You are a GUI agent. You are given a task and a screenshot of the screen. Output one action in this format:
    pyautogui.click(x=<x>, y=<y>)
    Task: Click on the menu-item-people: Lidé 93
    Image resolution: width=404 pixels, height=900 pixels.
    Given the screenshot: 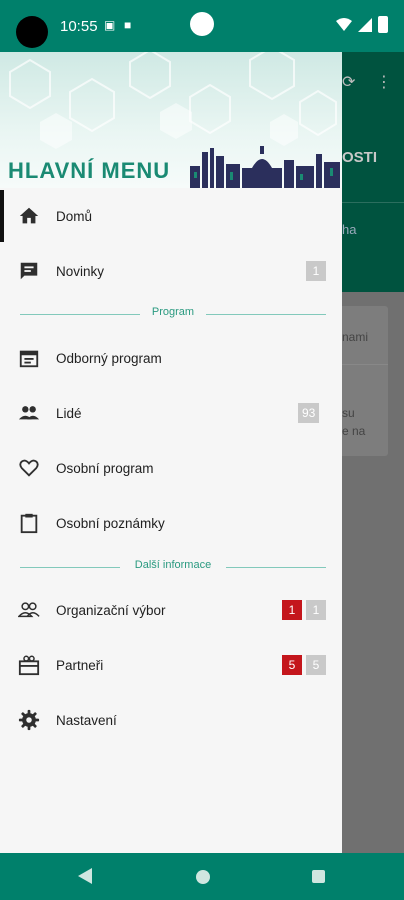 What is the action you would take?
    pyautogui.click(x=171, y=413)
    